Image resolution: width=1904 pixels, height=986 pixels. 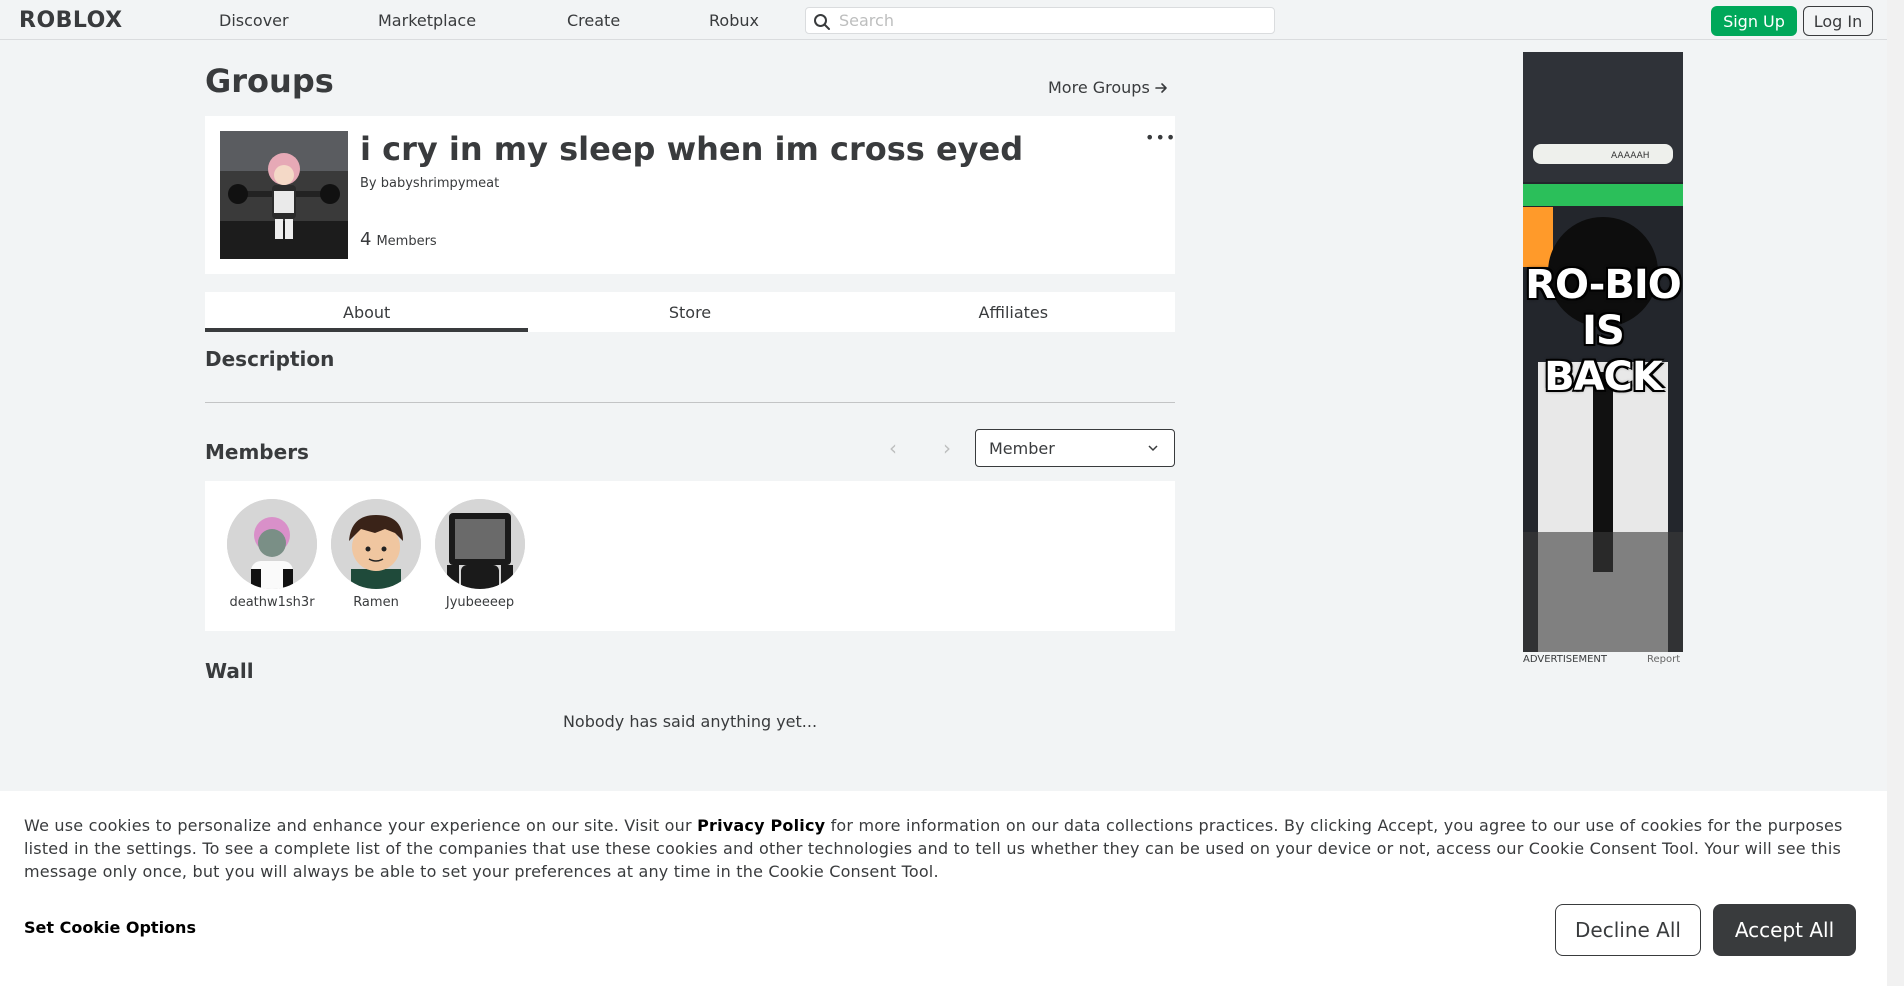 What do you see at coordinates (368, 183) in the screenshot?
I see `owner-prefix: By` at bounding box center [368, 183].